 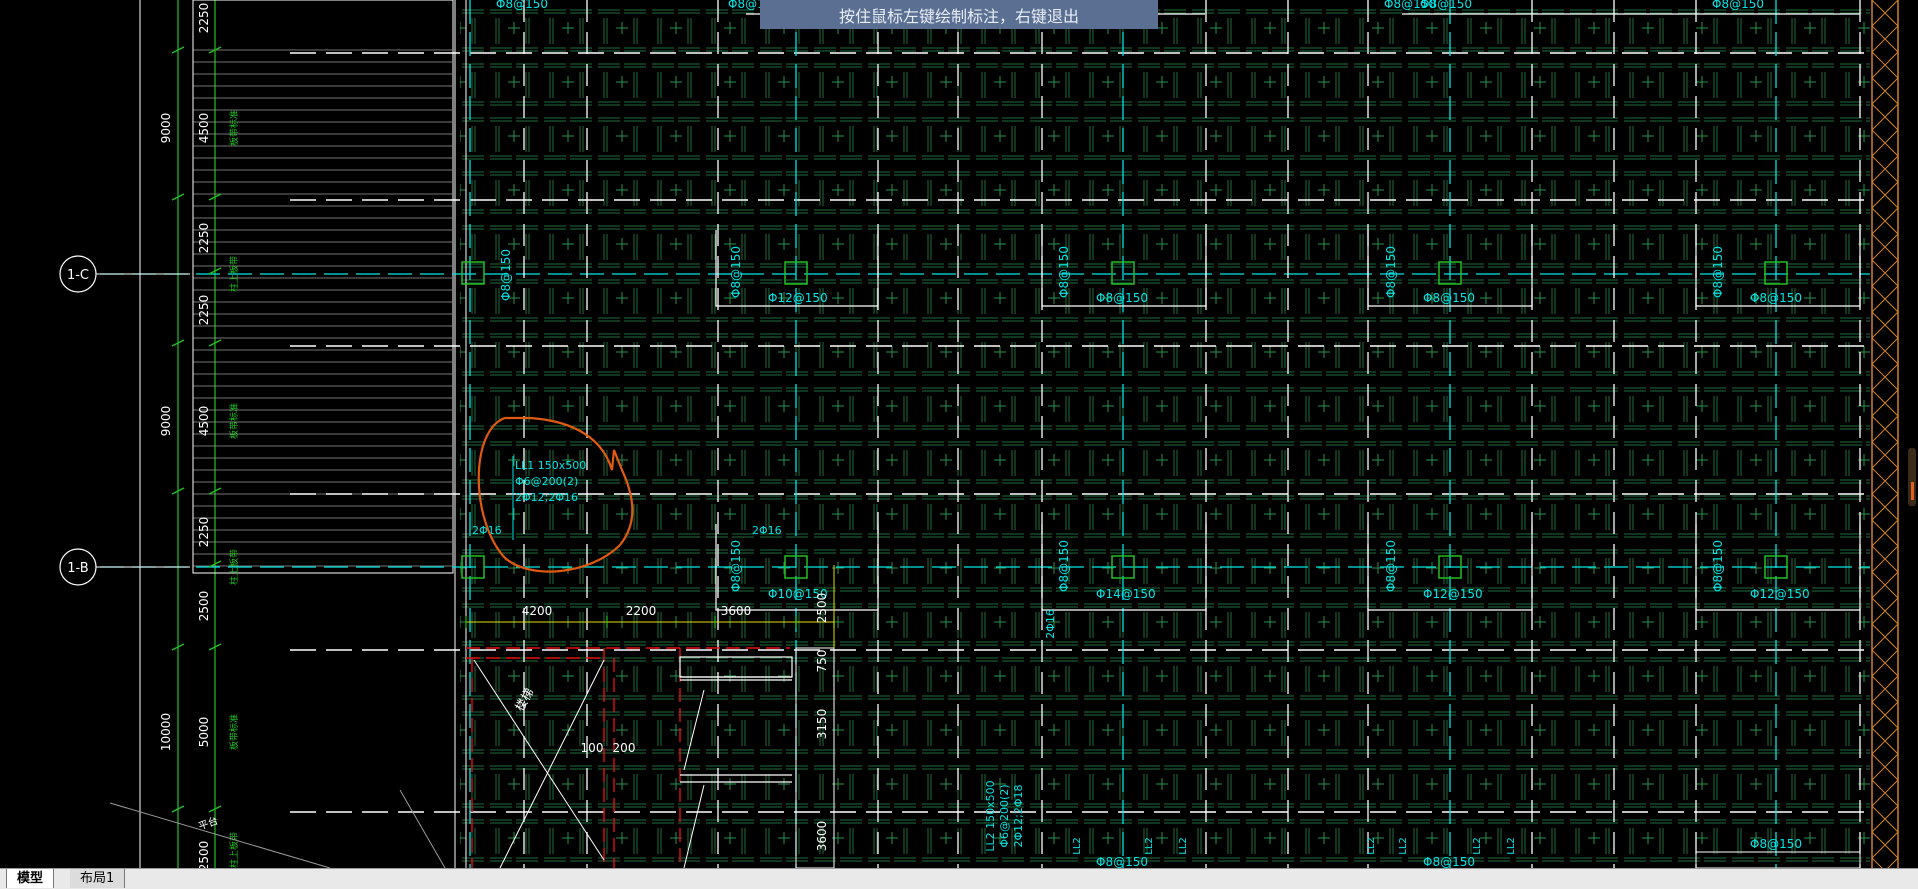 I want to click on bottom-vdim-4: 3600, so click(x=822, y=836).